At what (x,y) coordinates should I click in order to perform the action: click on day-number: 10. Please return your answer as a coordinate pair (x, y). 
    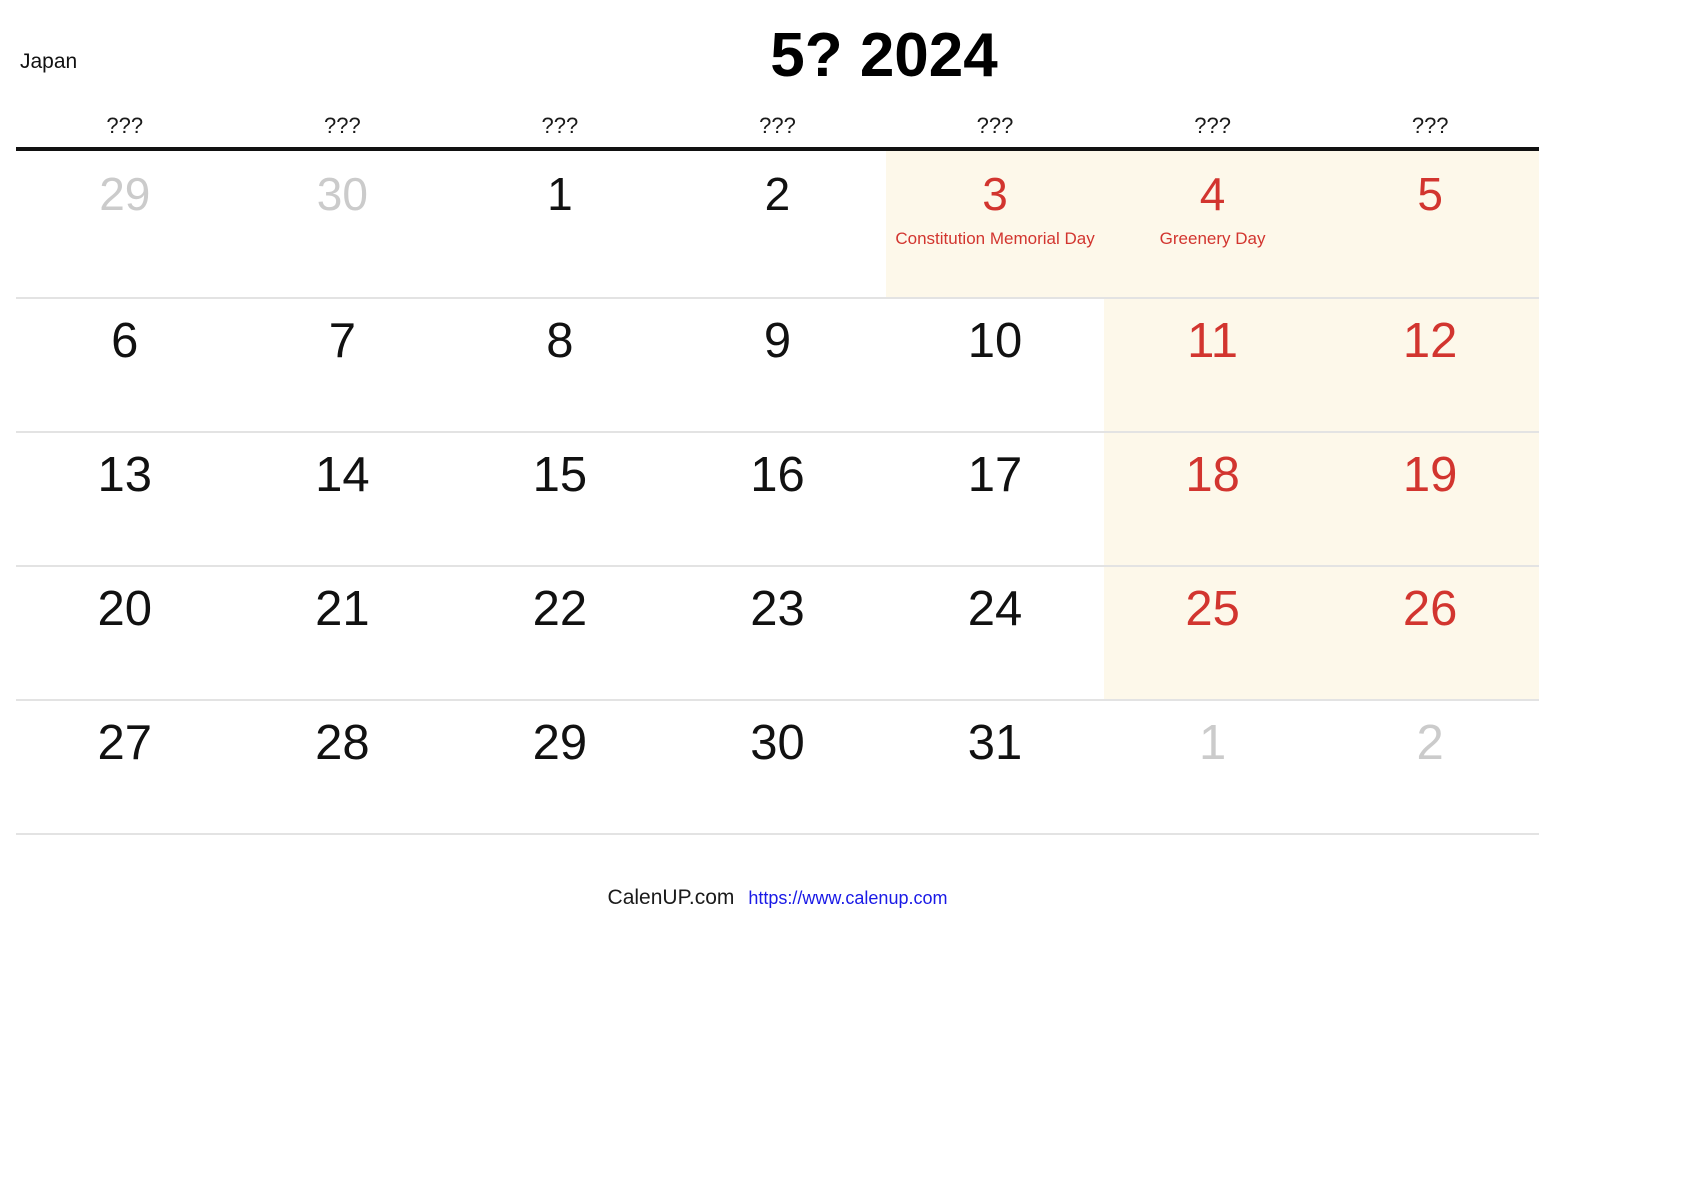
    Looking at the image, I should click on (995, 341).